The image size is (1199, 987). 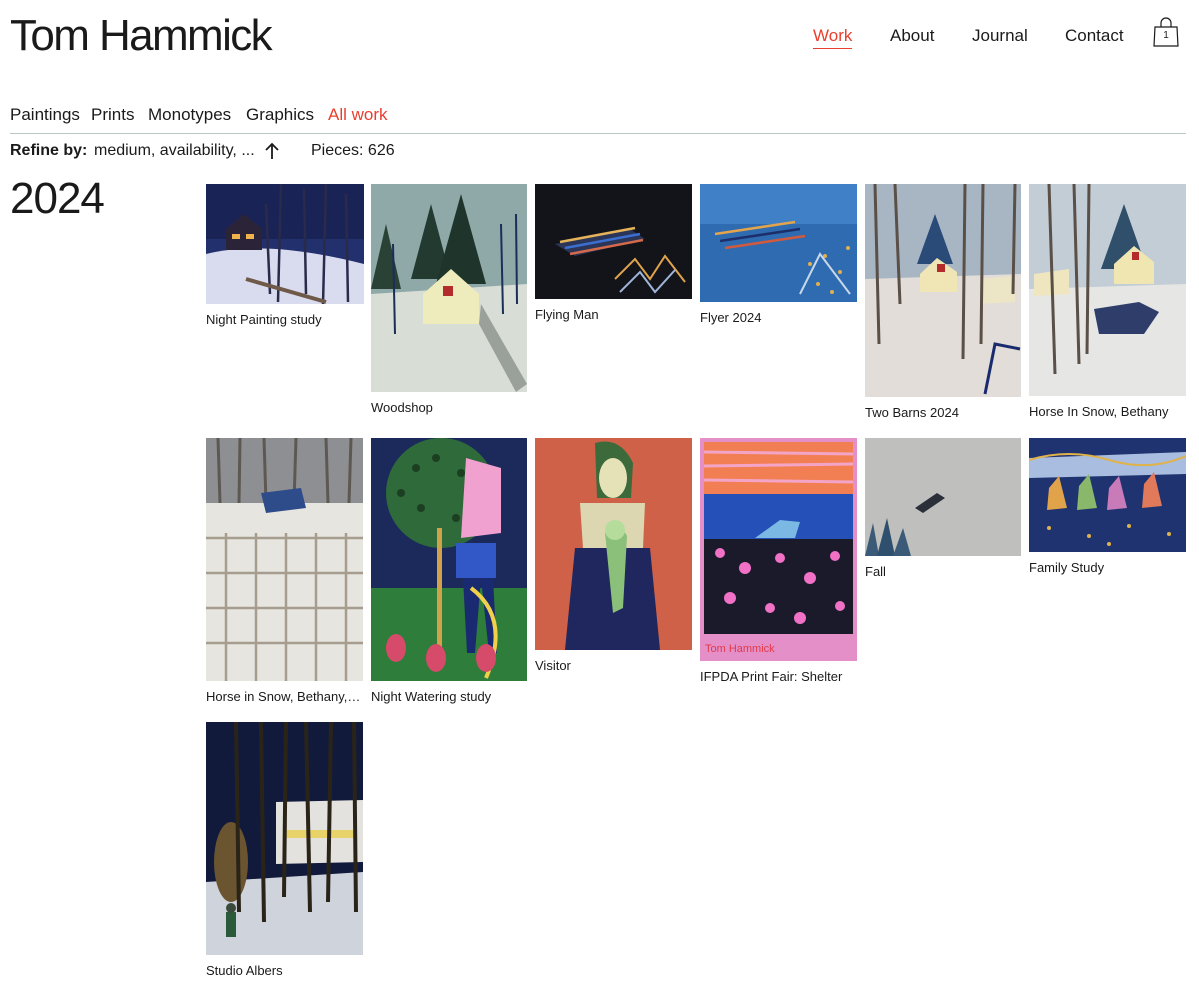 What do you see at coordinates (189, 115) in the screenshot?
I see `category-monotypes: Monotypes` at bounding box center [189, 115].